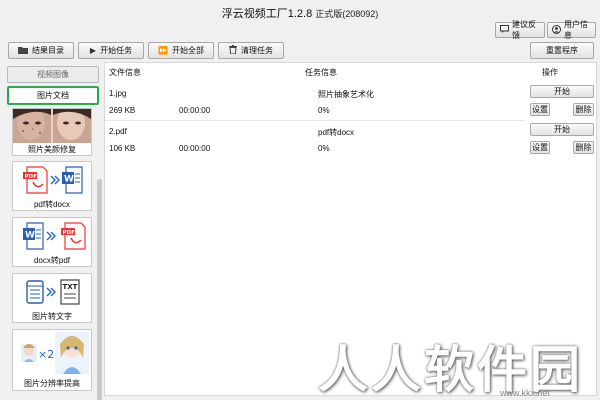 This screenshot has height=400, width=600. I want to click on tool-photo-retouch: 照片美颜修复, so click(52, 132).